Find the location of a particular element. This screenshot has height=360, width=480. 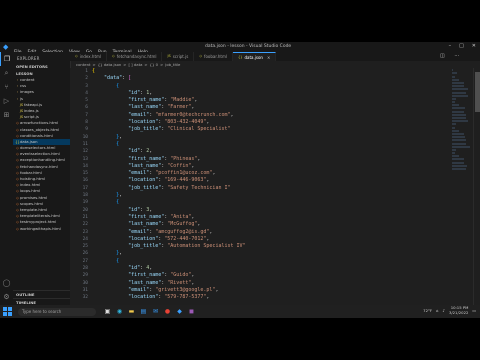

code-line: "job_title": "Safety Technician I" is located at coordinates (169, 188).